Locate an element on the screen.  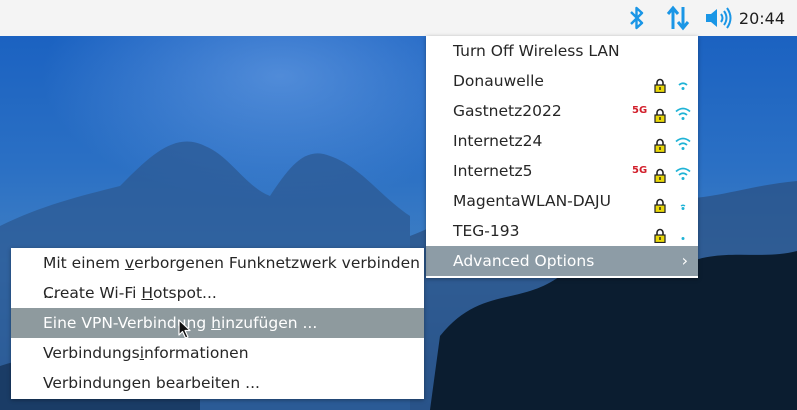
mouse-pointer-icon is located at coordinates (184, 329).